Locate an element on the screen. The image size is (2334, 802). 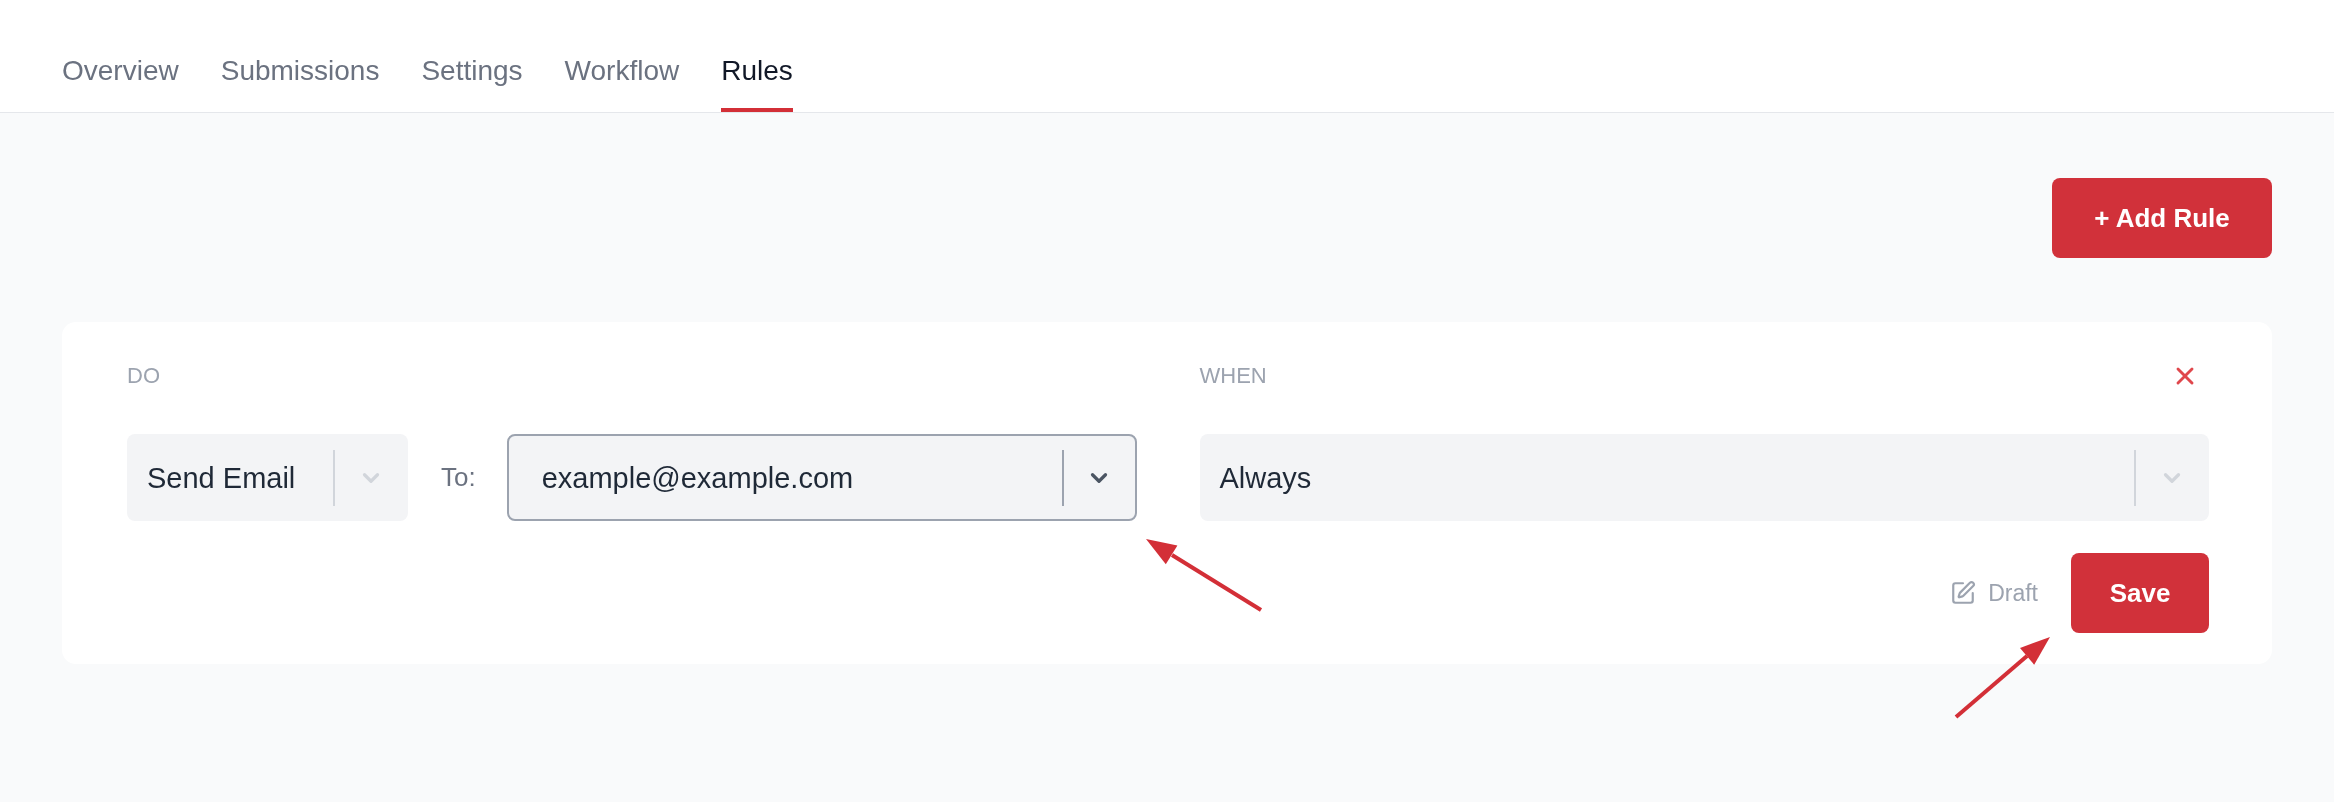
when-label: WHEN is located at coordinates (1233, 376).